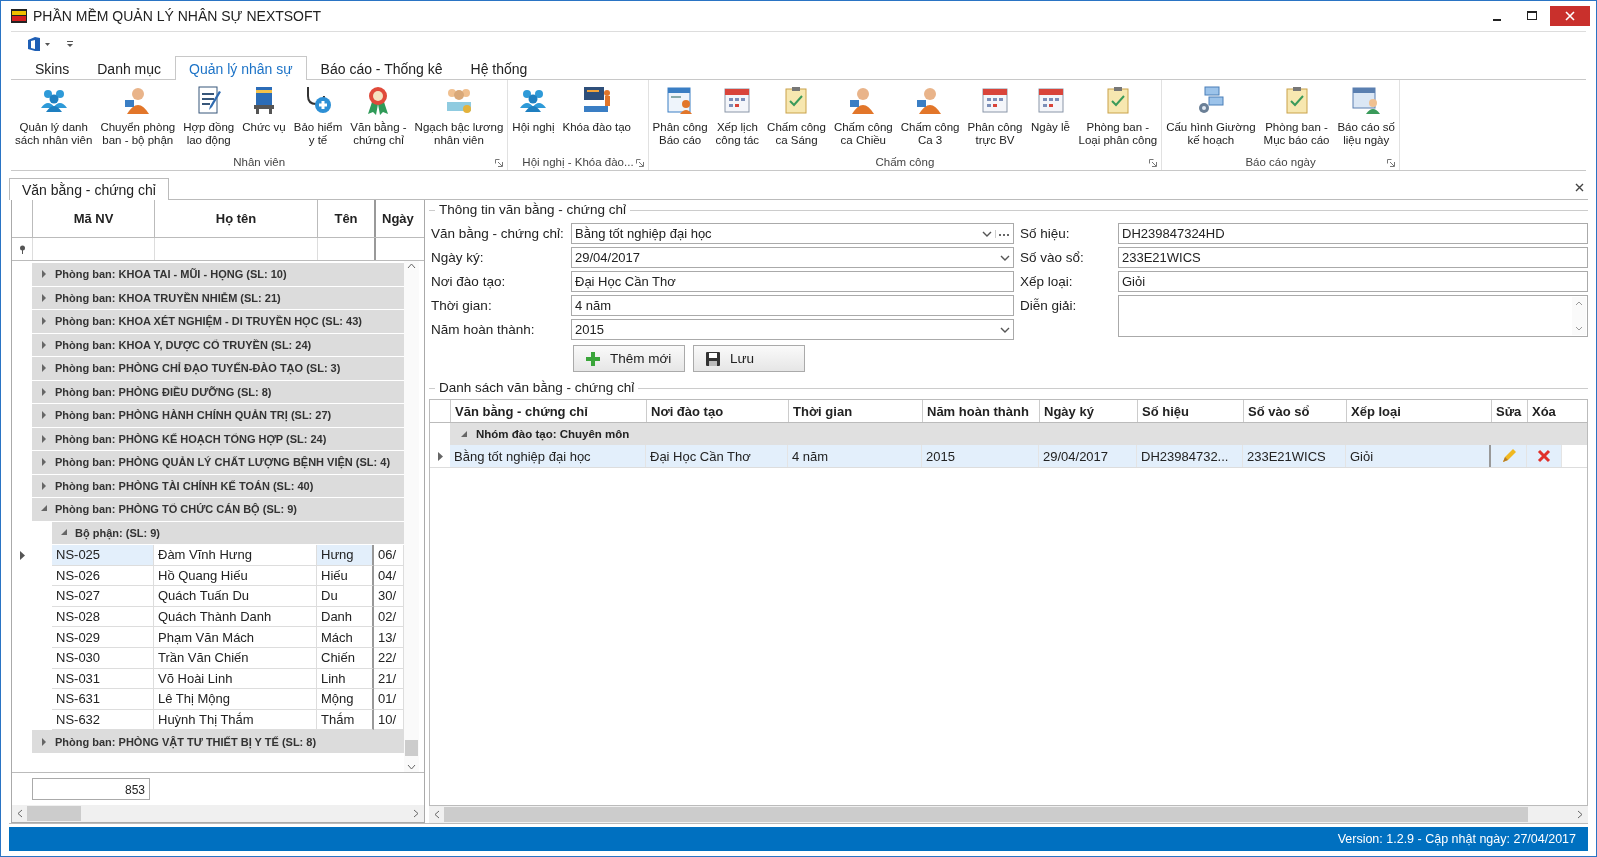  What do you see at coordinates (548, 456) in the screenshot?
I see `table-cell: Bằng tốt nghiệp đại học` at bounding box center [548, 456].